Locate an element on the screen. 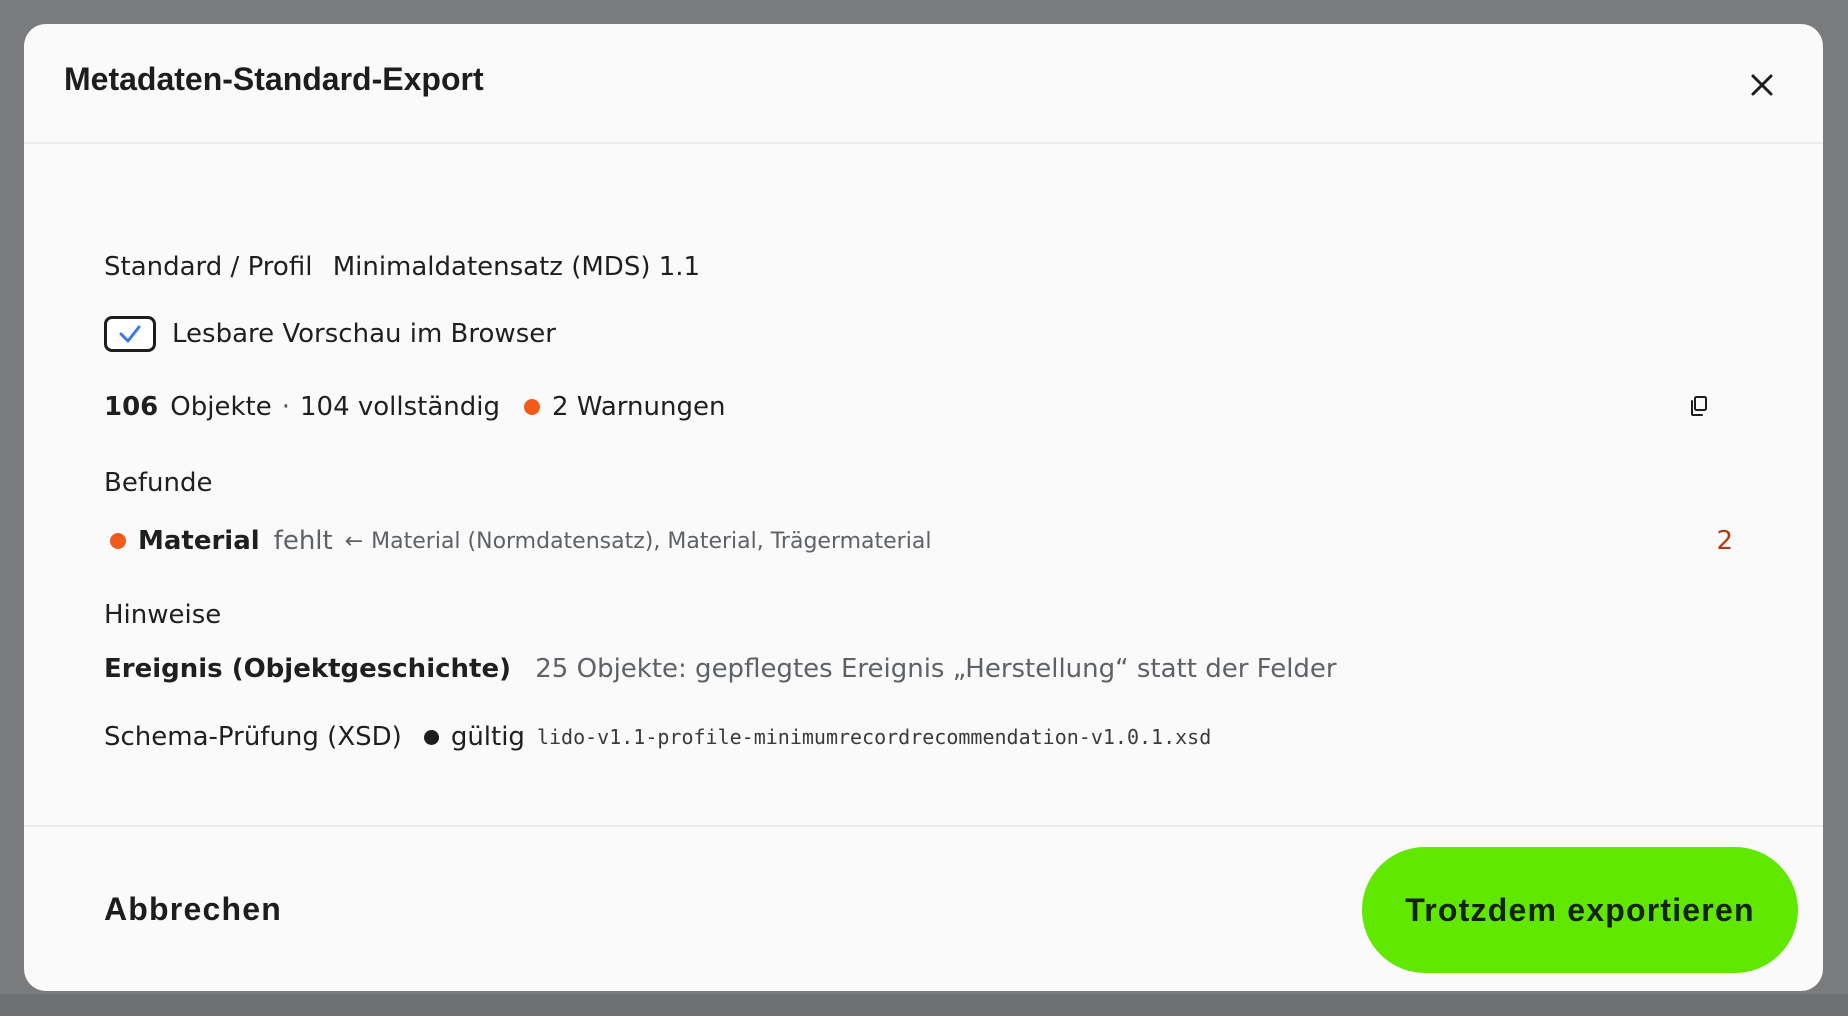 This screenshot has height=1016, width=1848. background-page-edge is located at coordinates (1836, 508).